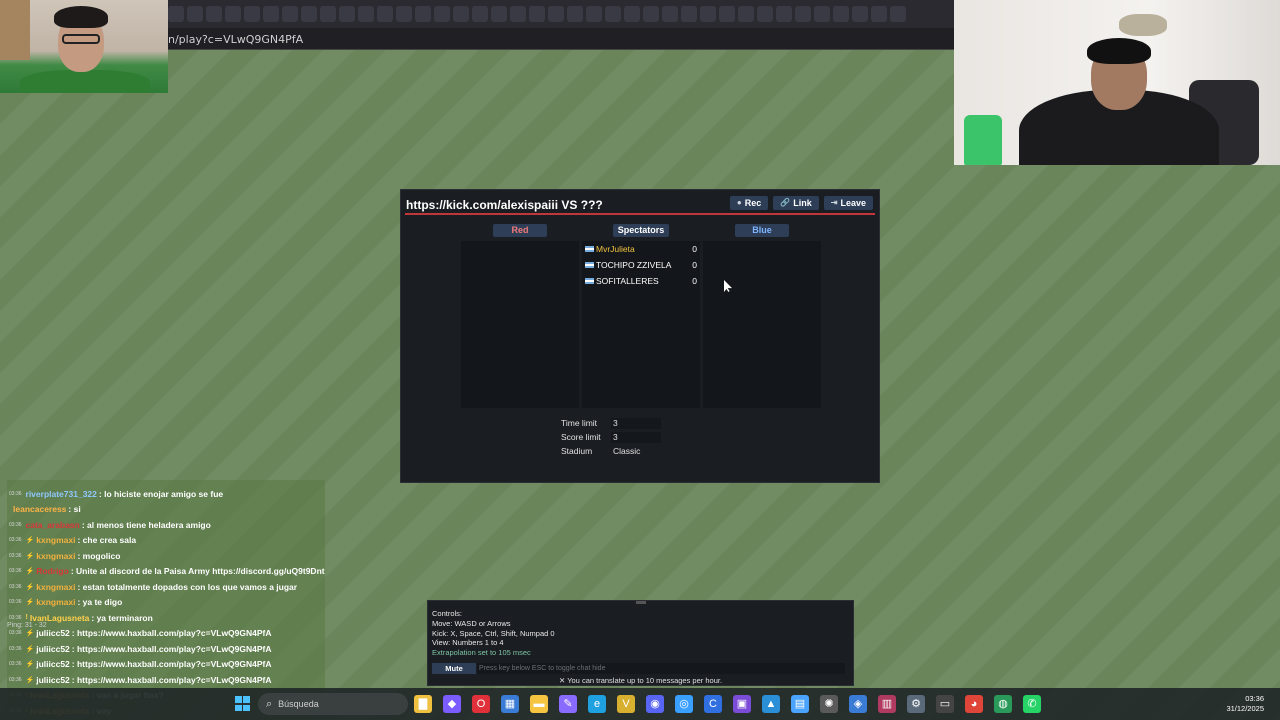 The image size is (1280, 720). I want to click on copilot-icon: ◆, so click(452, 704).